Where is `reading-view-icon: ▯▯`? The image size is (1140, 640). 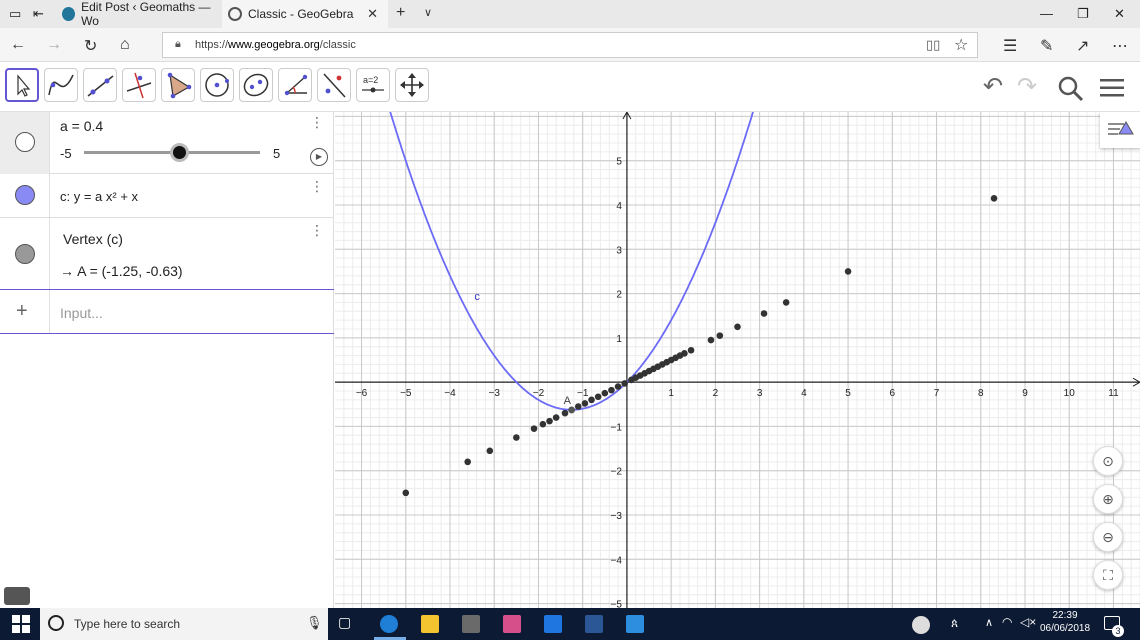 reading-view-icon: ▯▯ is located at coordinates (933, 45).